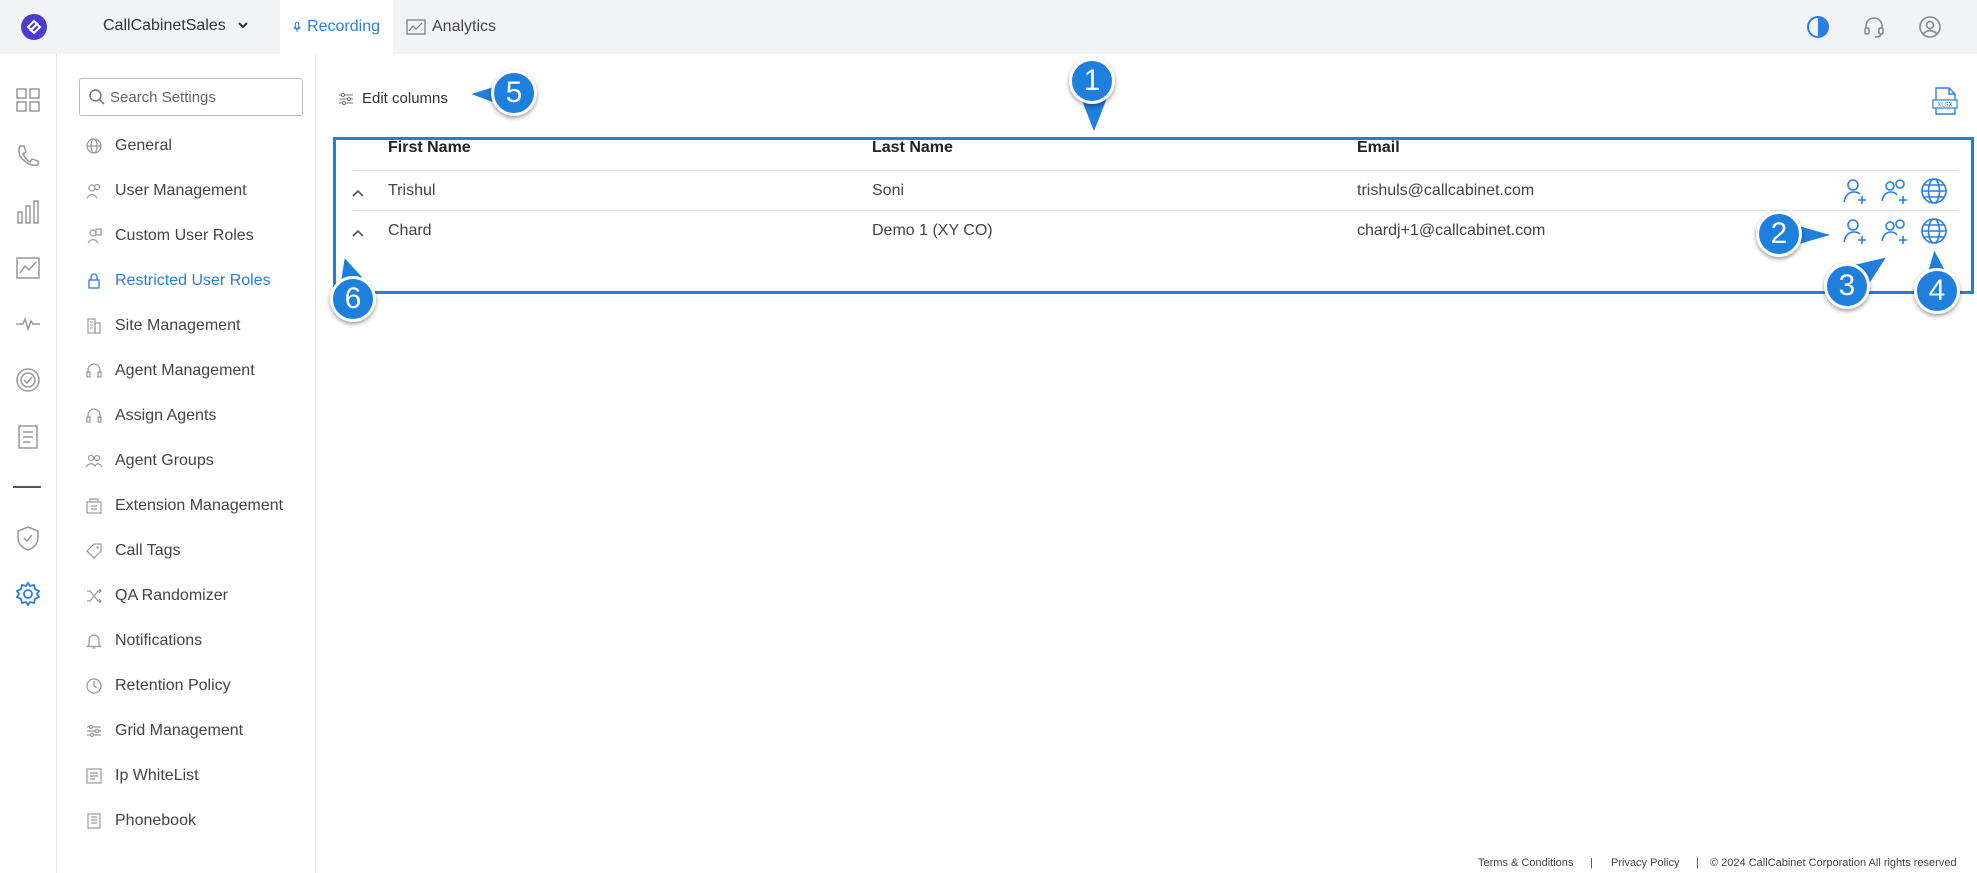  I want to click on bell-icon, so click(94, 641).